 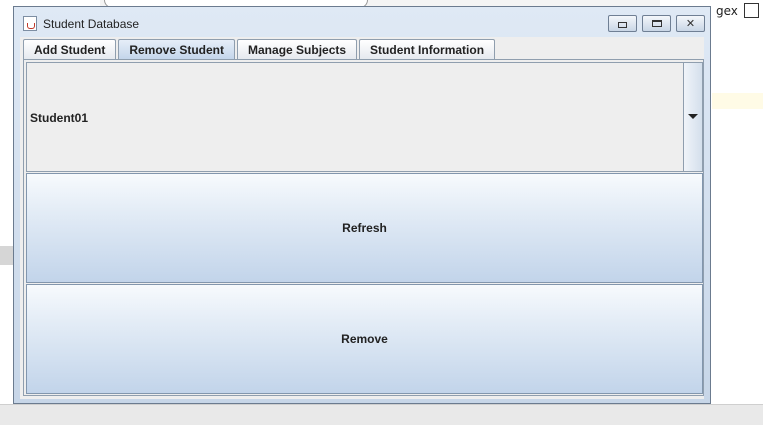 I want to click on minimize-icon, so click(x=622, y=24).